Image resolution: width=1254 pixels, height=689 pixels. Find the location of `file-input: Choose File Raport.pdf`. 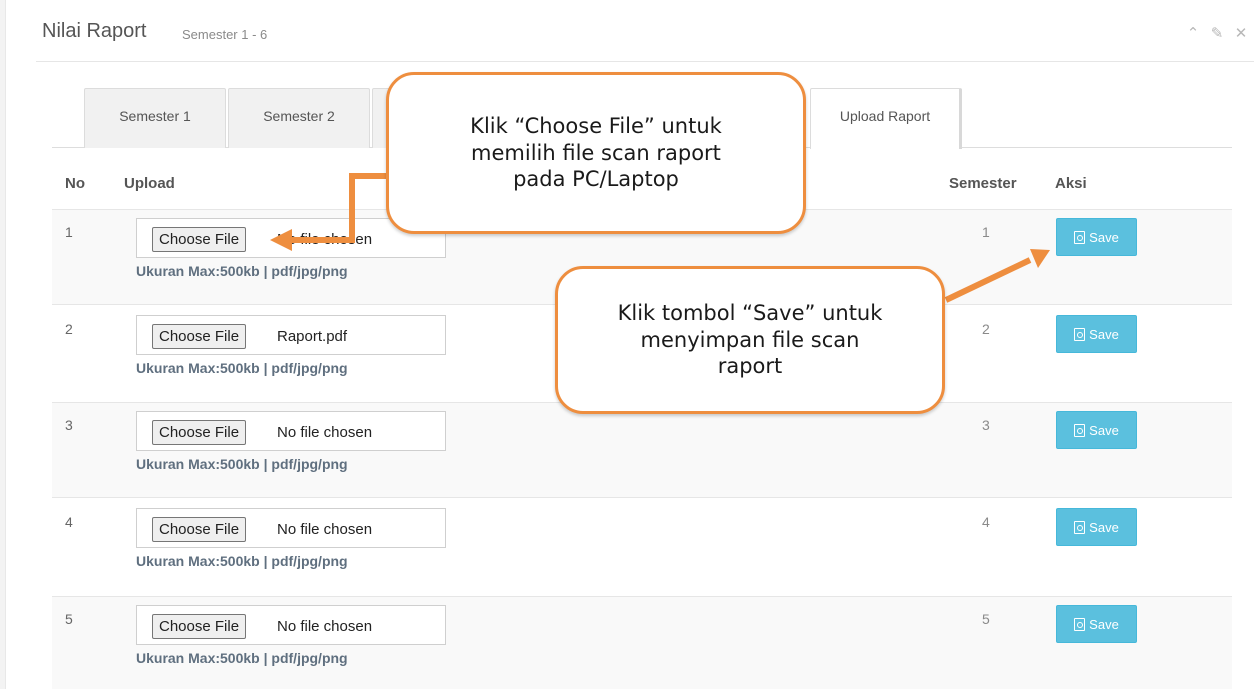

file-input: Choose File Raport.pdf is located at coordinates (291, 335).